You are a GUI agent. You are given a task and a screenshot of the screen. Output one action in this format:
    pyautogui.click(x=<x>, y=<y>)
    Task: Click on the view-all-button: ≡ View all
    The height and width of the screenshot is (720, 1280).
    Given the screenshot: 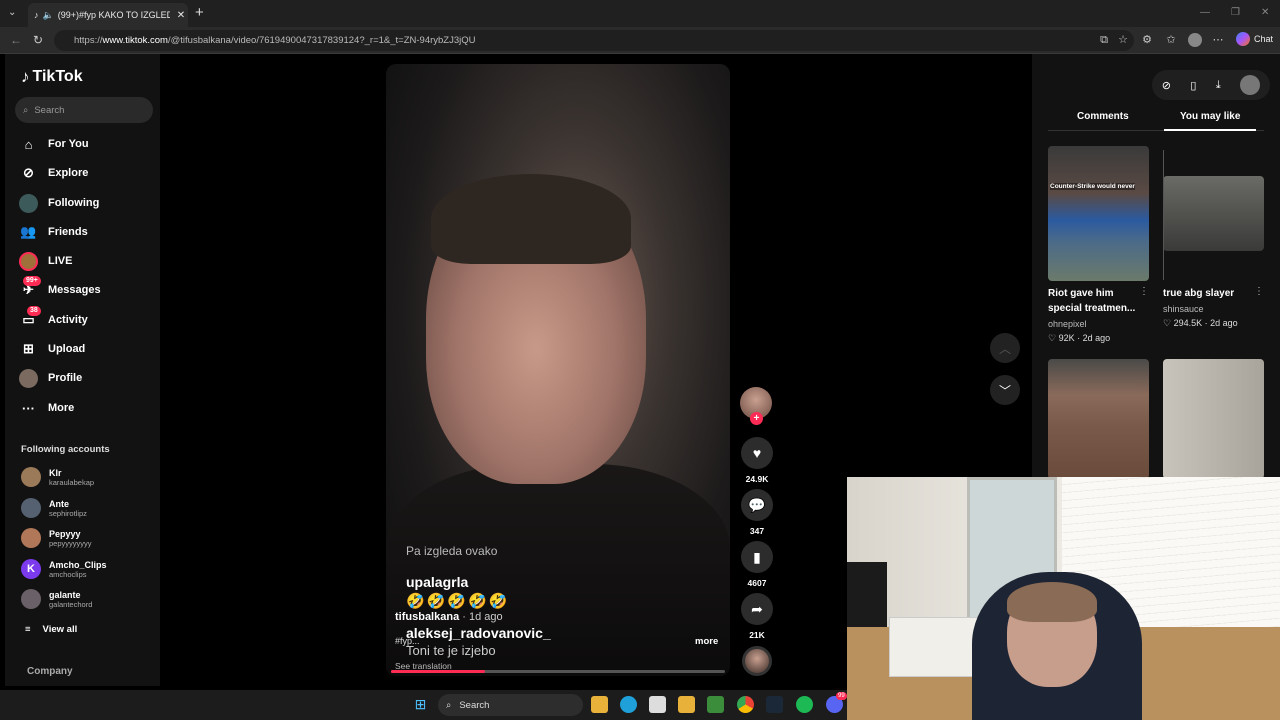 What is the action you would take?
    pyautogui.click(x=51, y=629)
    